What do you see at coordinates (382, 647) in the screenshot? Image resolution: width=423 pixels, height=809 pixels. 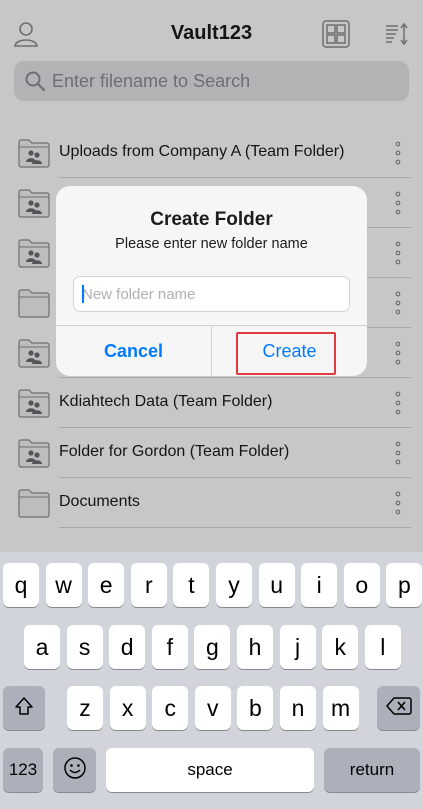 I see `key-l: l` at bounding box center [382, 647].